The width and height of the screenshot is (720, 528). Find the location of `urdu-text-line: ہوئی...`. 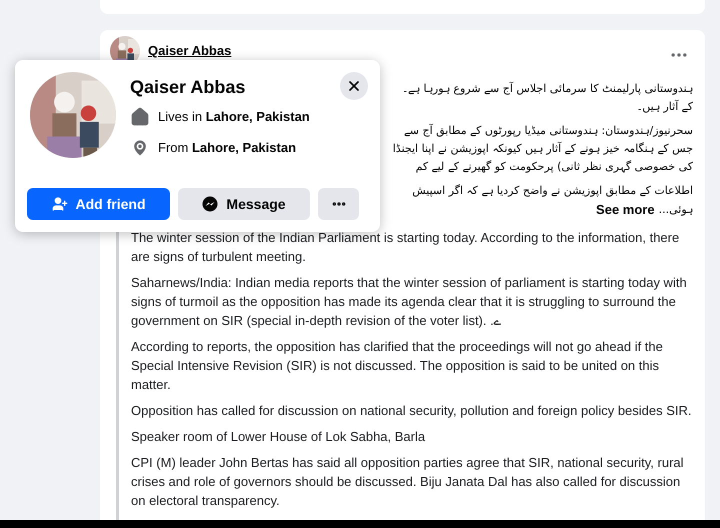

urdu-text-line: ہوئی... is located at coordinates (675, 210).